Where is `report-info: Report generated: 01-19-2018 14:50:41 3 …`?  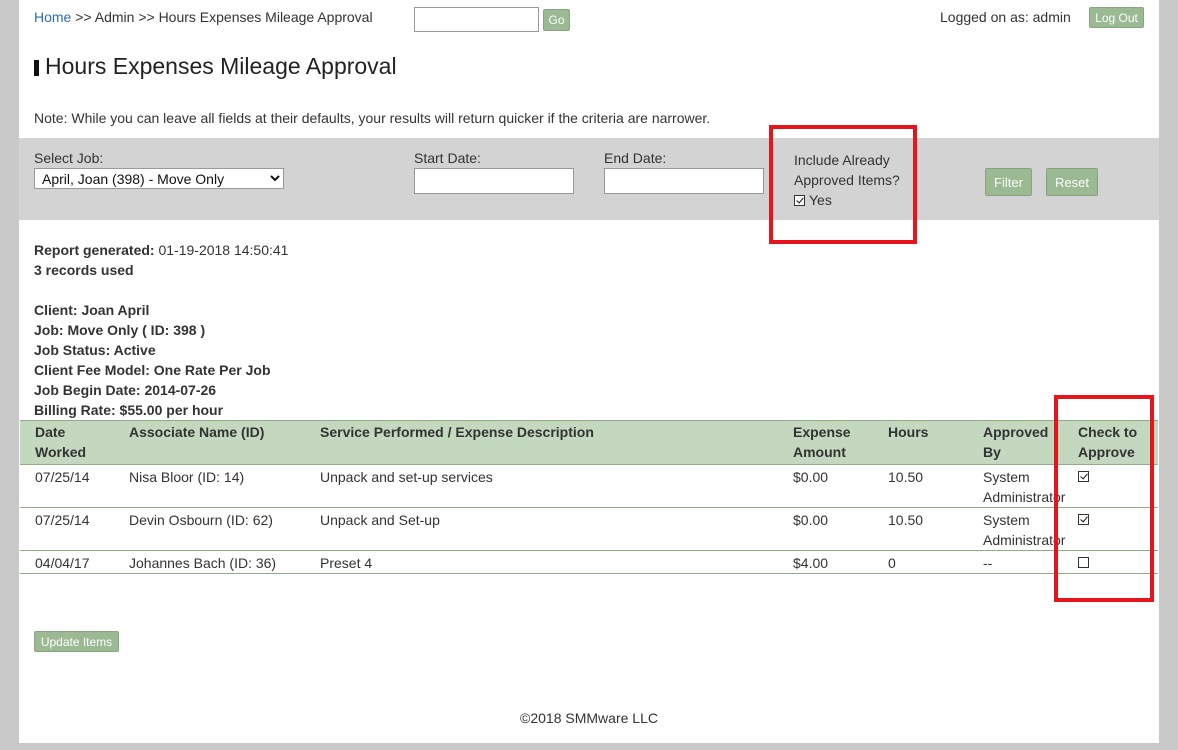
report-info: Report generated: 01-19-2018 14:50:41 3 … is located at coordinates (161, 330).